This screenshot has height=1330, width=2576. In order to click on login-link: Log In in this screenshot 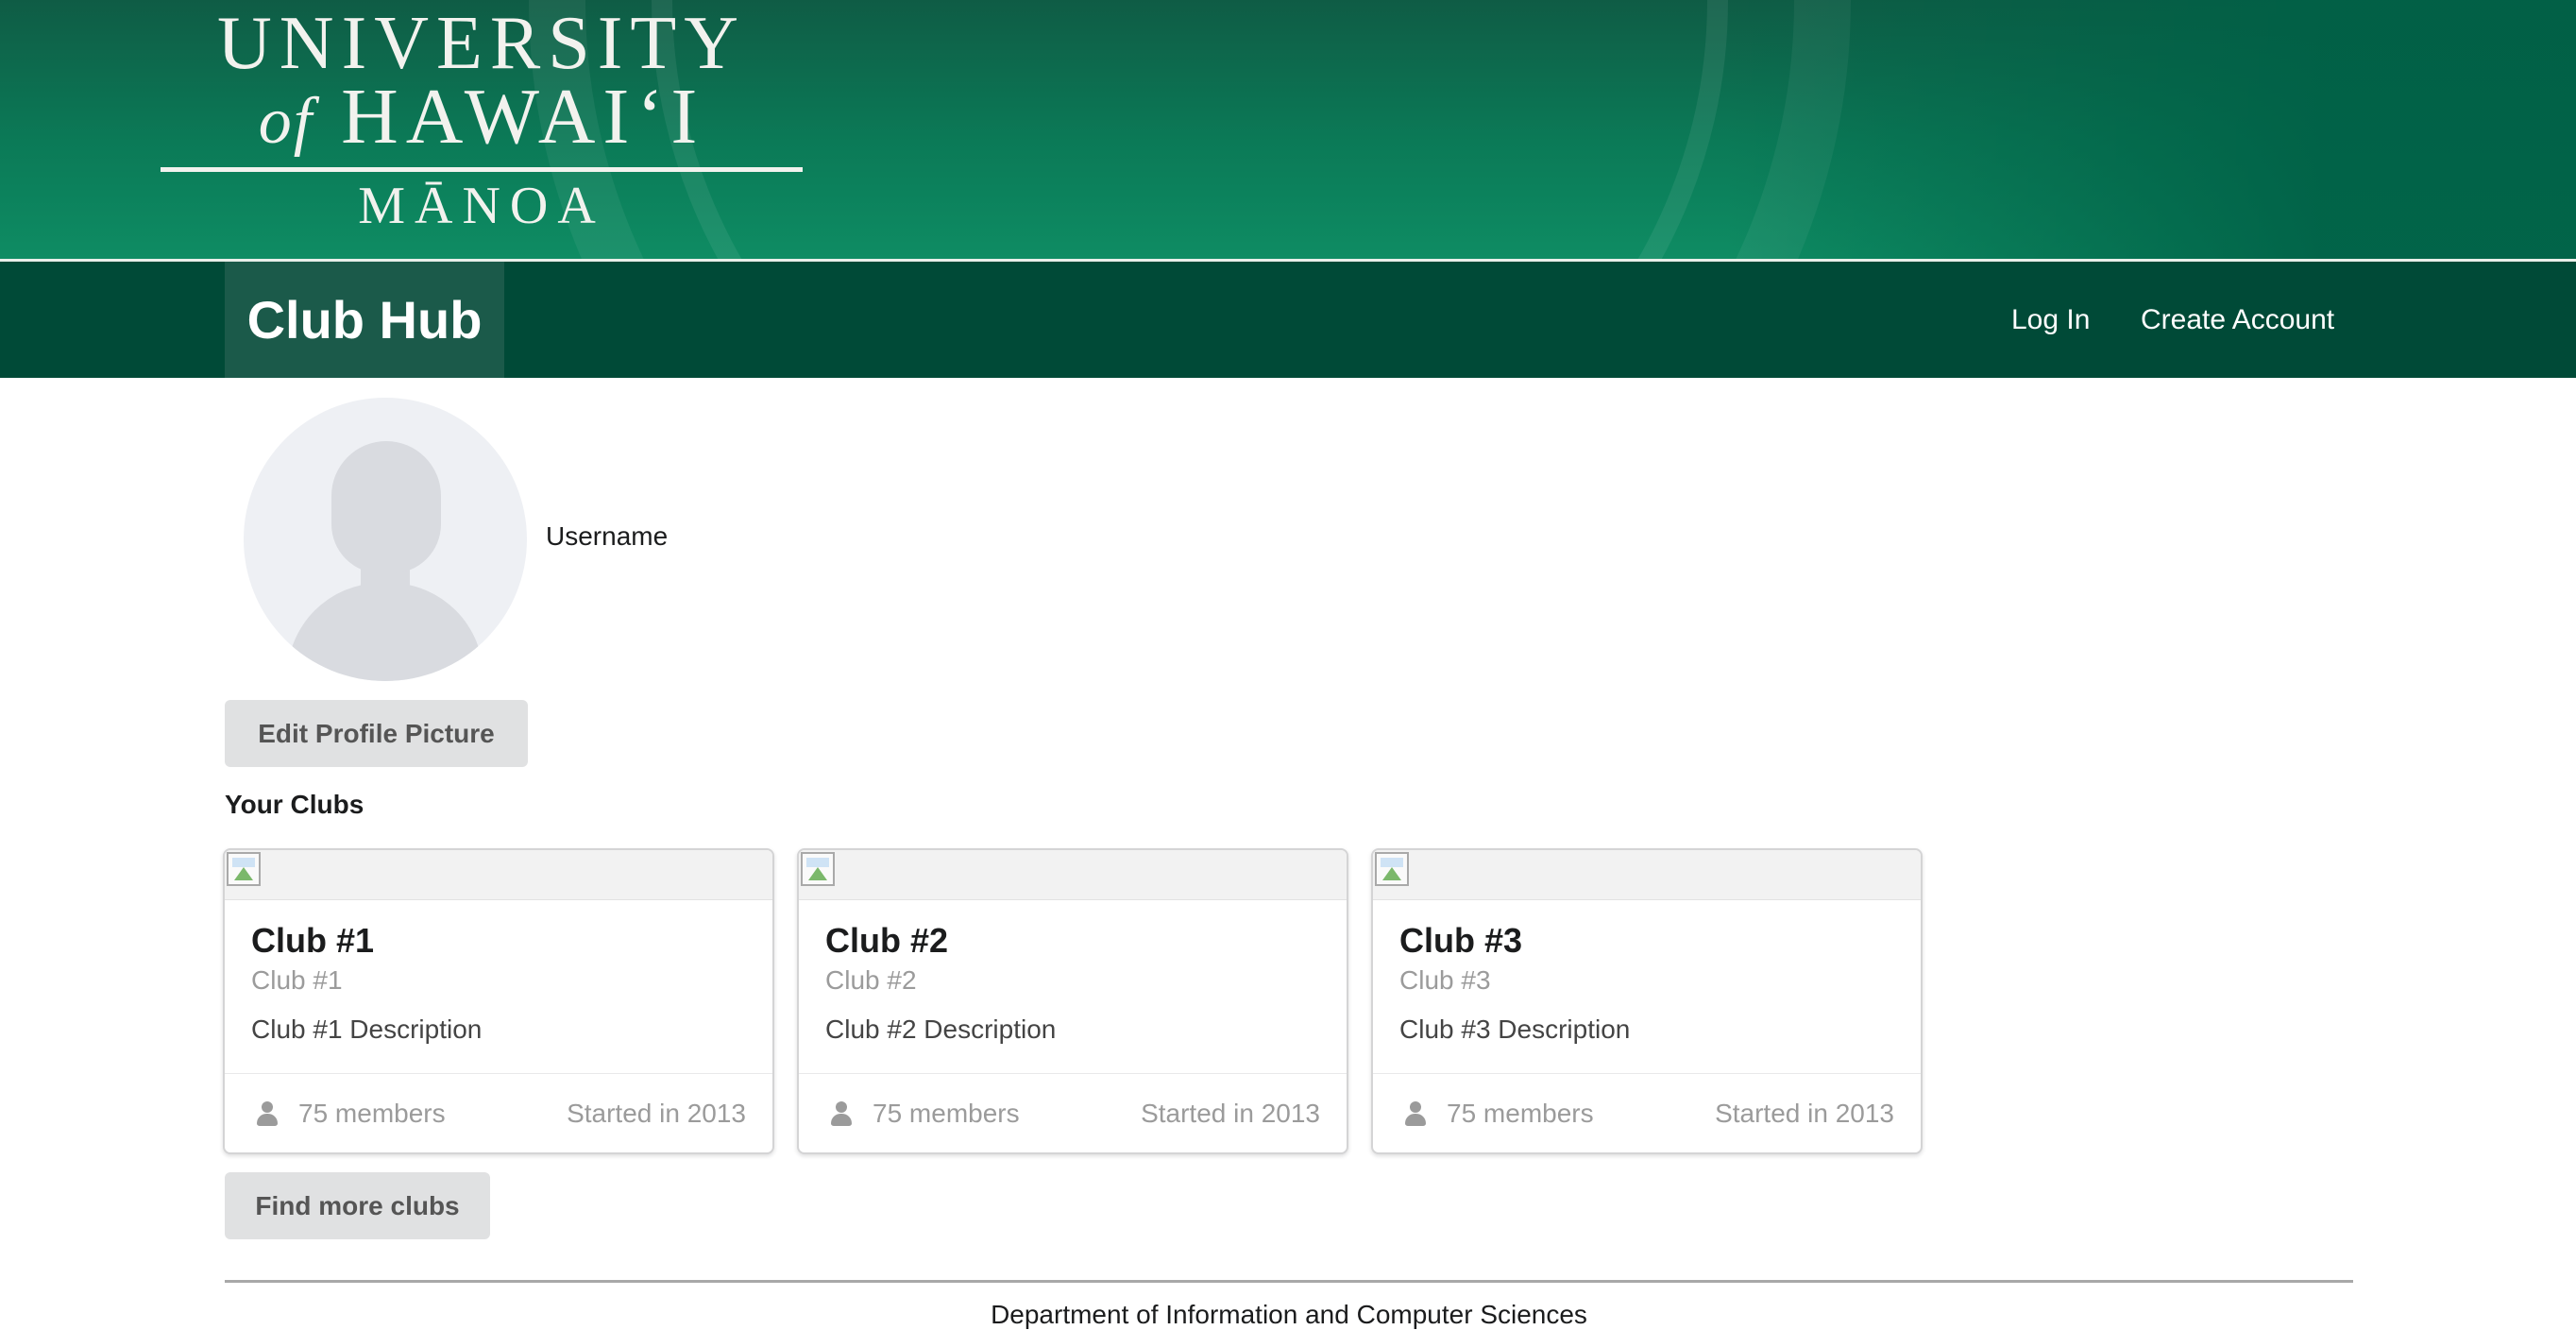, I will do `click(2050, 320)`.